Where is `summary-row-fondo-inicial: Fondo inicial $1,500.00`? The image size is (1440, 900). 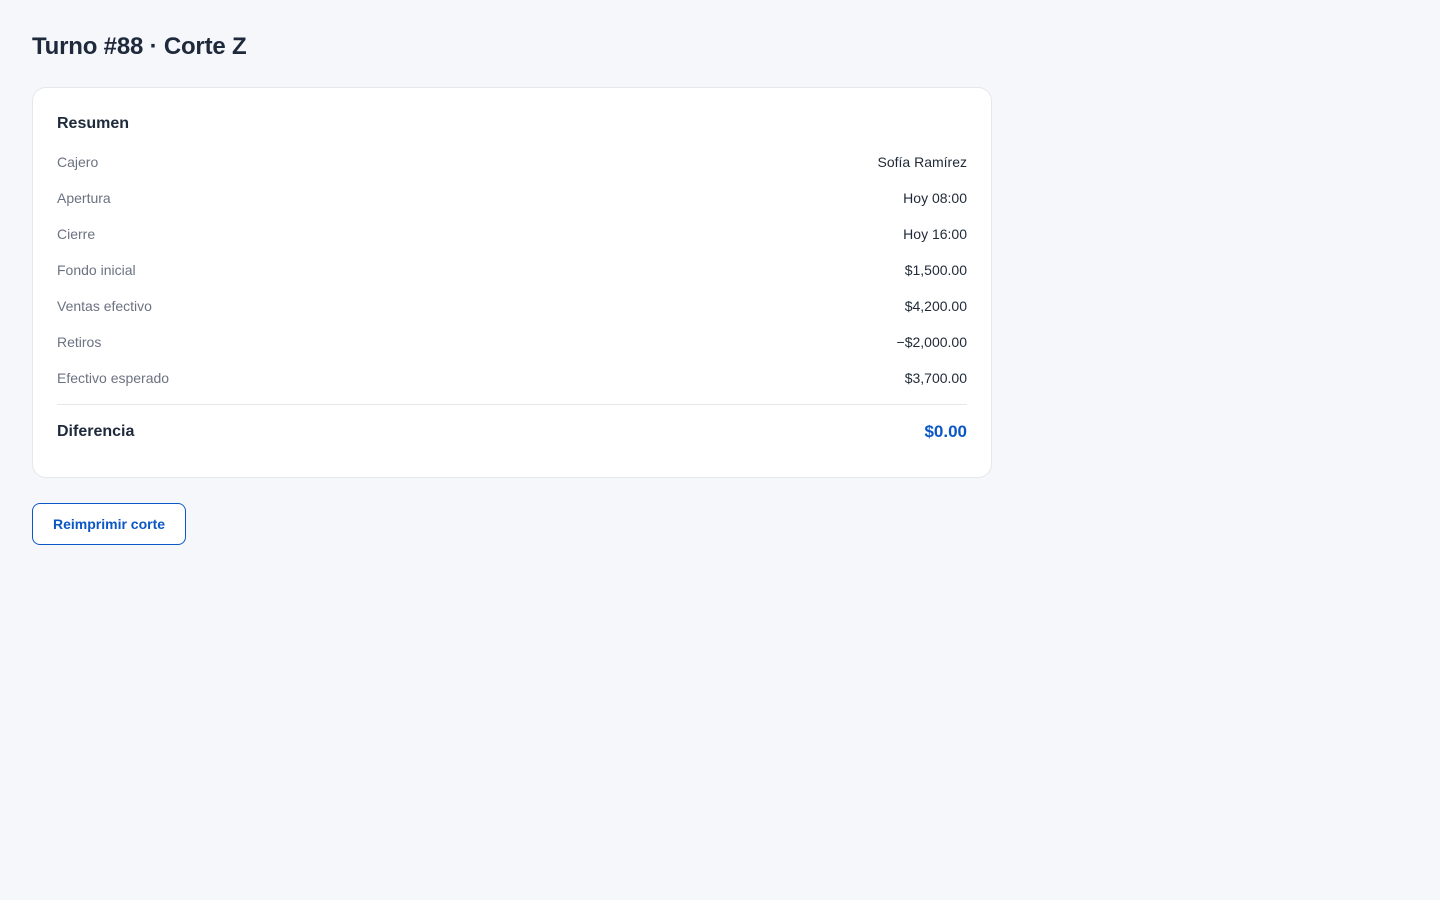
summary-row-fondo-inicial: Fondo inicial $1,500.00 is located at coordinates (512, 270).